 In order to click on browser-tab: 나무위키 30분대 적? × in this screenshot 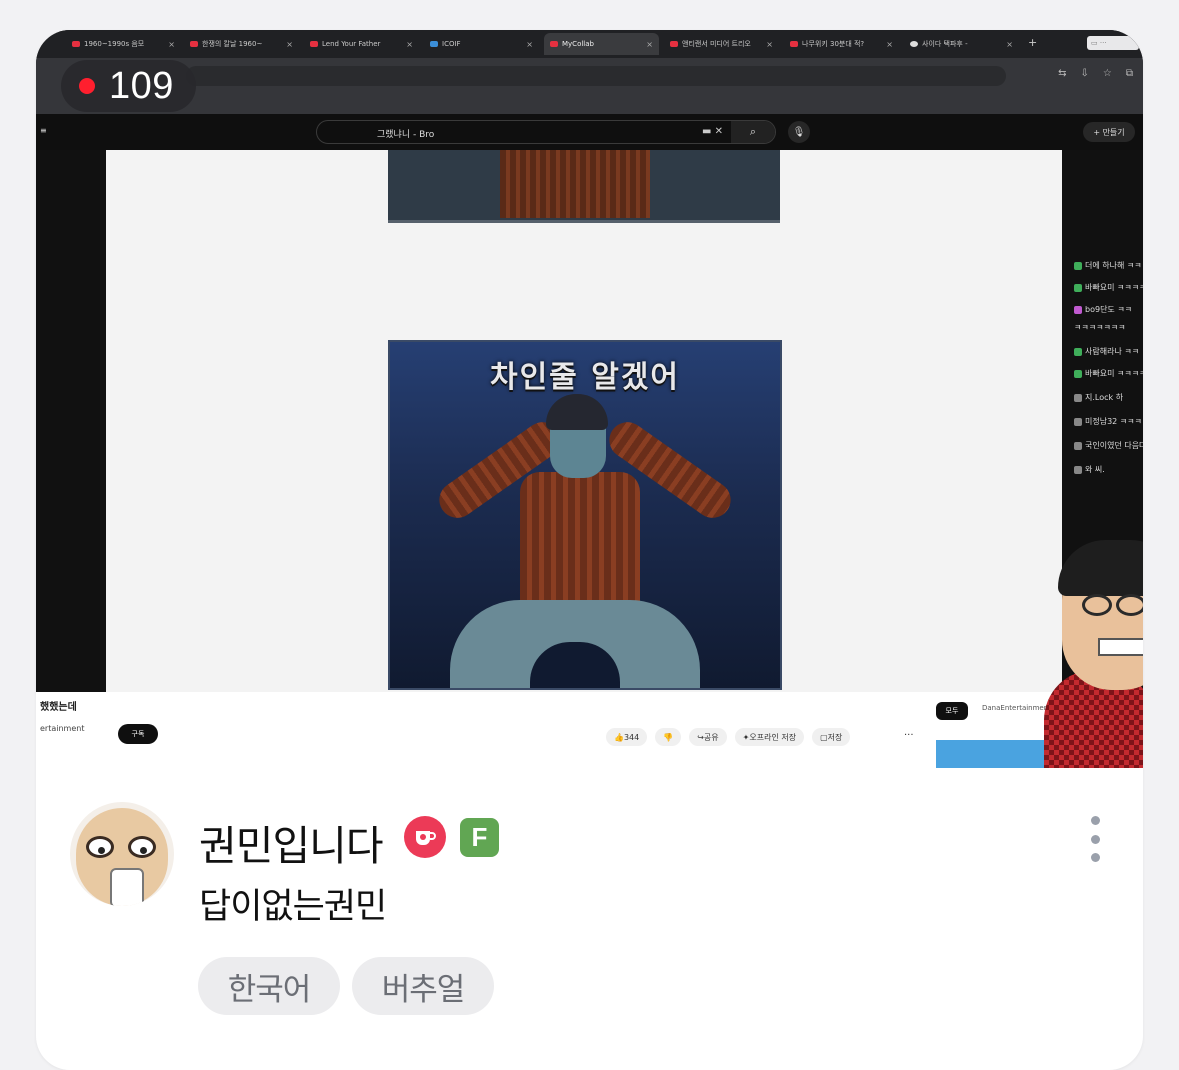, I will do `click(841, 44)`.